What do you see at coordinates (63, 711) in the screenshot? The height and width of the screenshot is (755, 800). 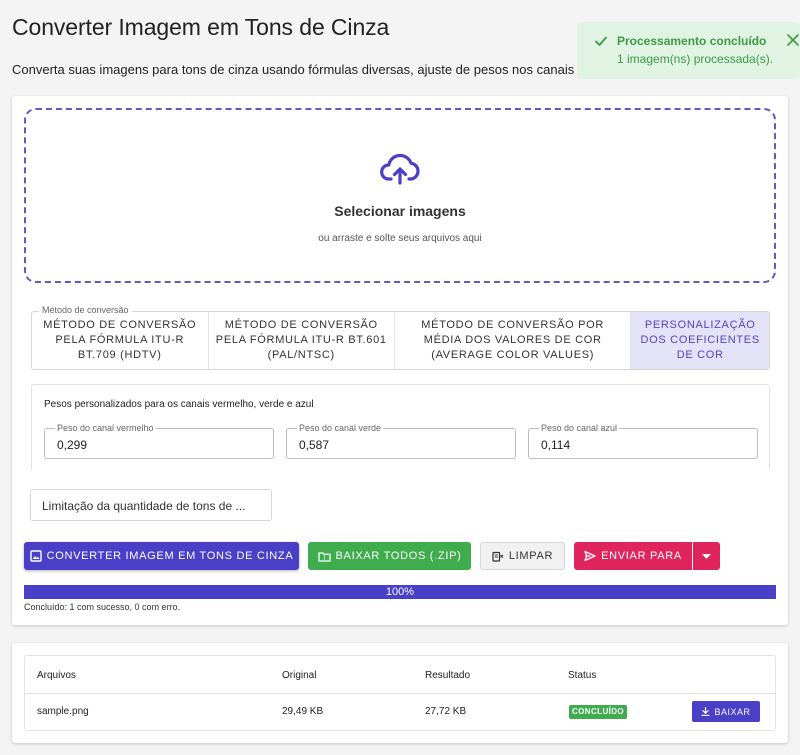 I see `file-name: sample.png` at bounding box center [63, 711].